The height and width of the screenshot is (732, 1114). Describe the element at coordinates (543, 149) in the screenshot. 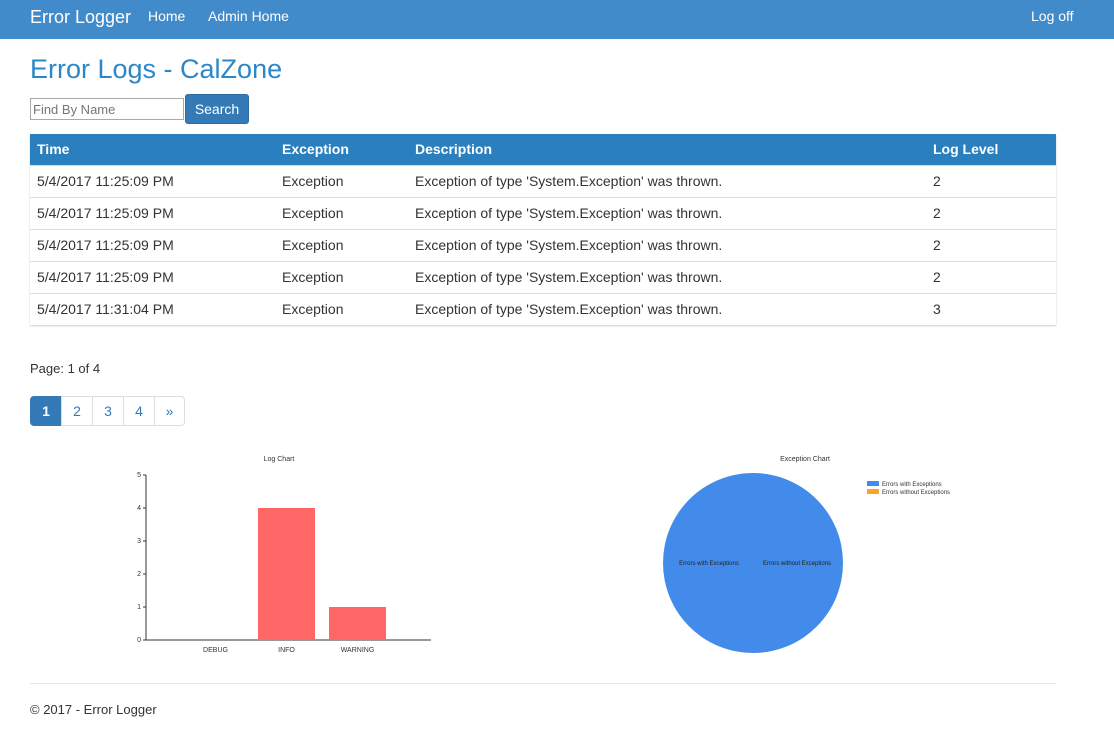

I see `table-header-row: Time Exception Description Log Level` at that location.